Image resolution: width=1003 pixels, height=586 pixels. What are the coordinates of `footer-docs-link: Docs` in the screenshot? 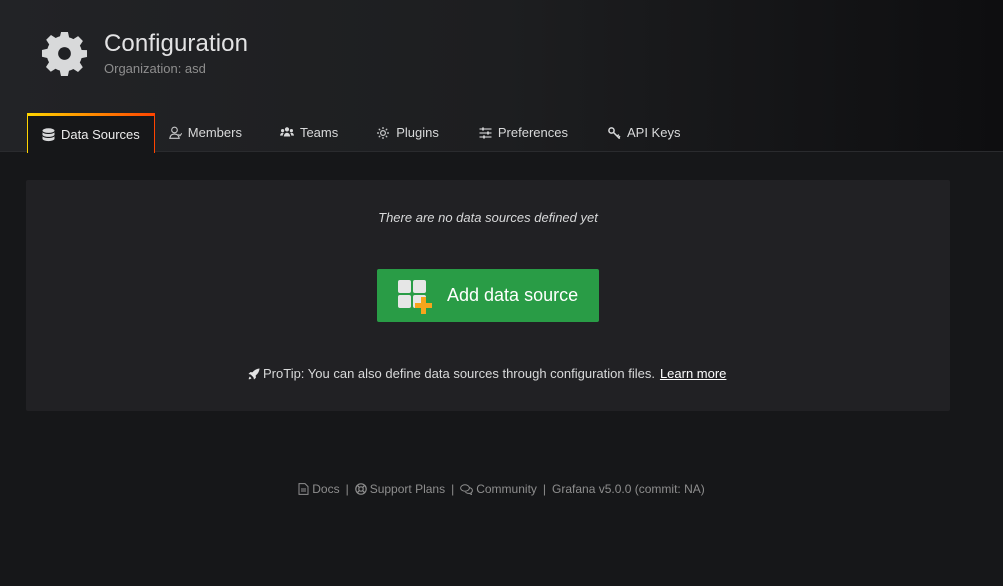 It's located at (319, 489).